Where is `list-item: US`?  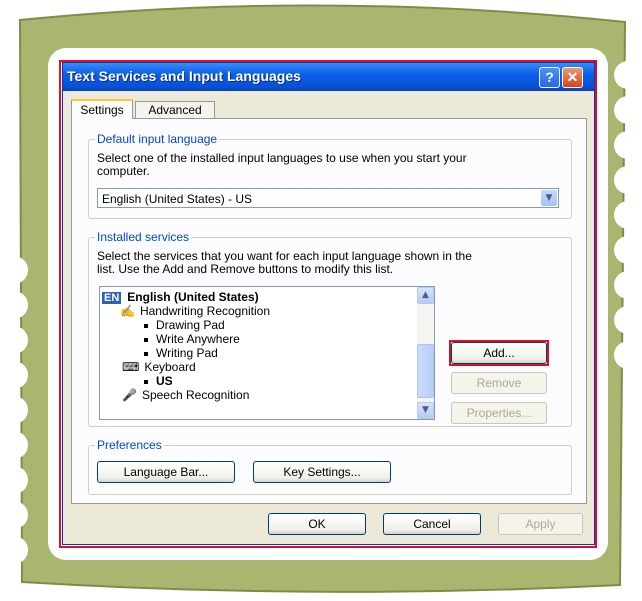 list-item: US is located at coordinates (158, 381).